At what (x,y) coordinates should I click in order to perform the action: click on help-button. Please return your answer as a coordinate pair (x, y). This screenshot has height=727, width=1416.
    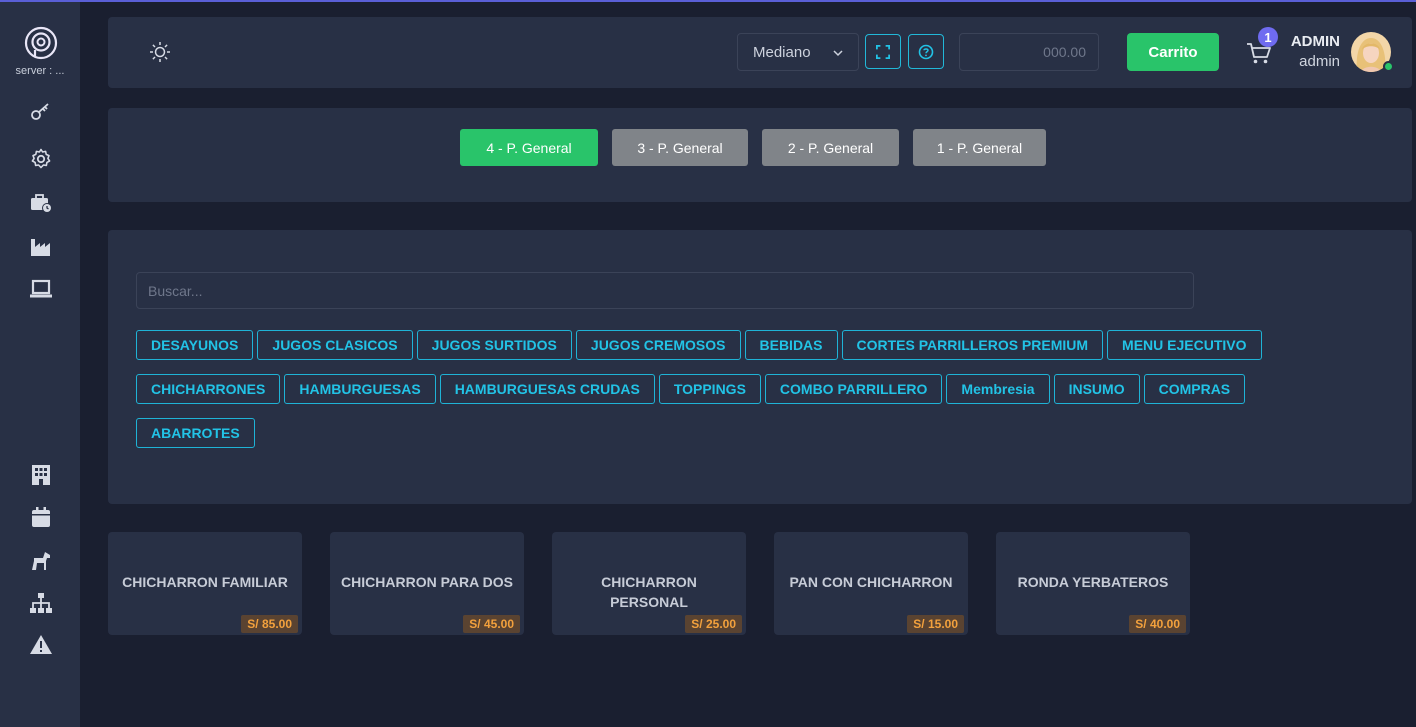
    Looking at the image, I should click on (926, 51).